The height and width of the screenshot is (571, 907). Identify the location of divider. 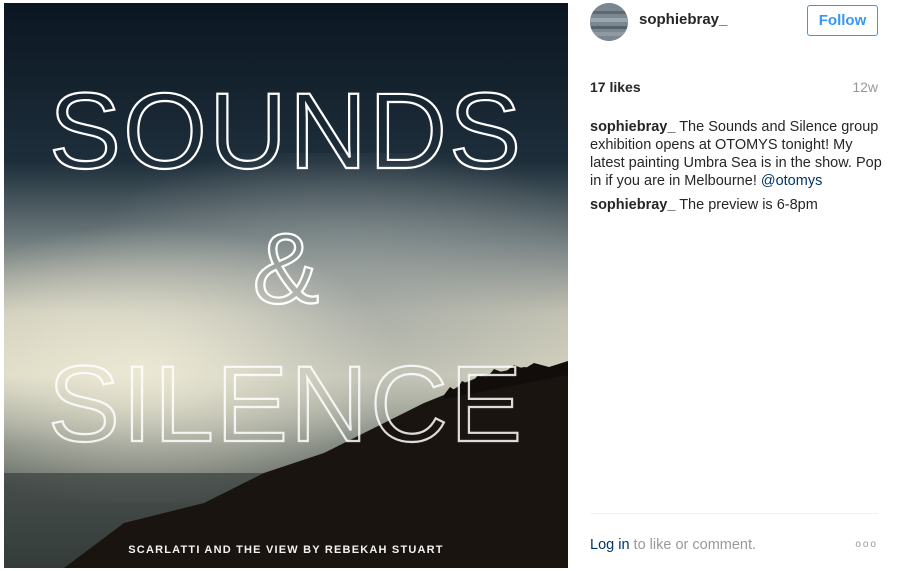
(734, 513).